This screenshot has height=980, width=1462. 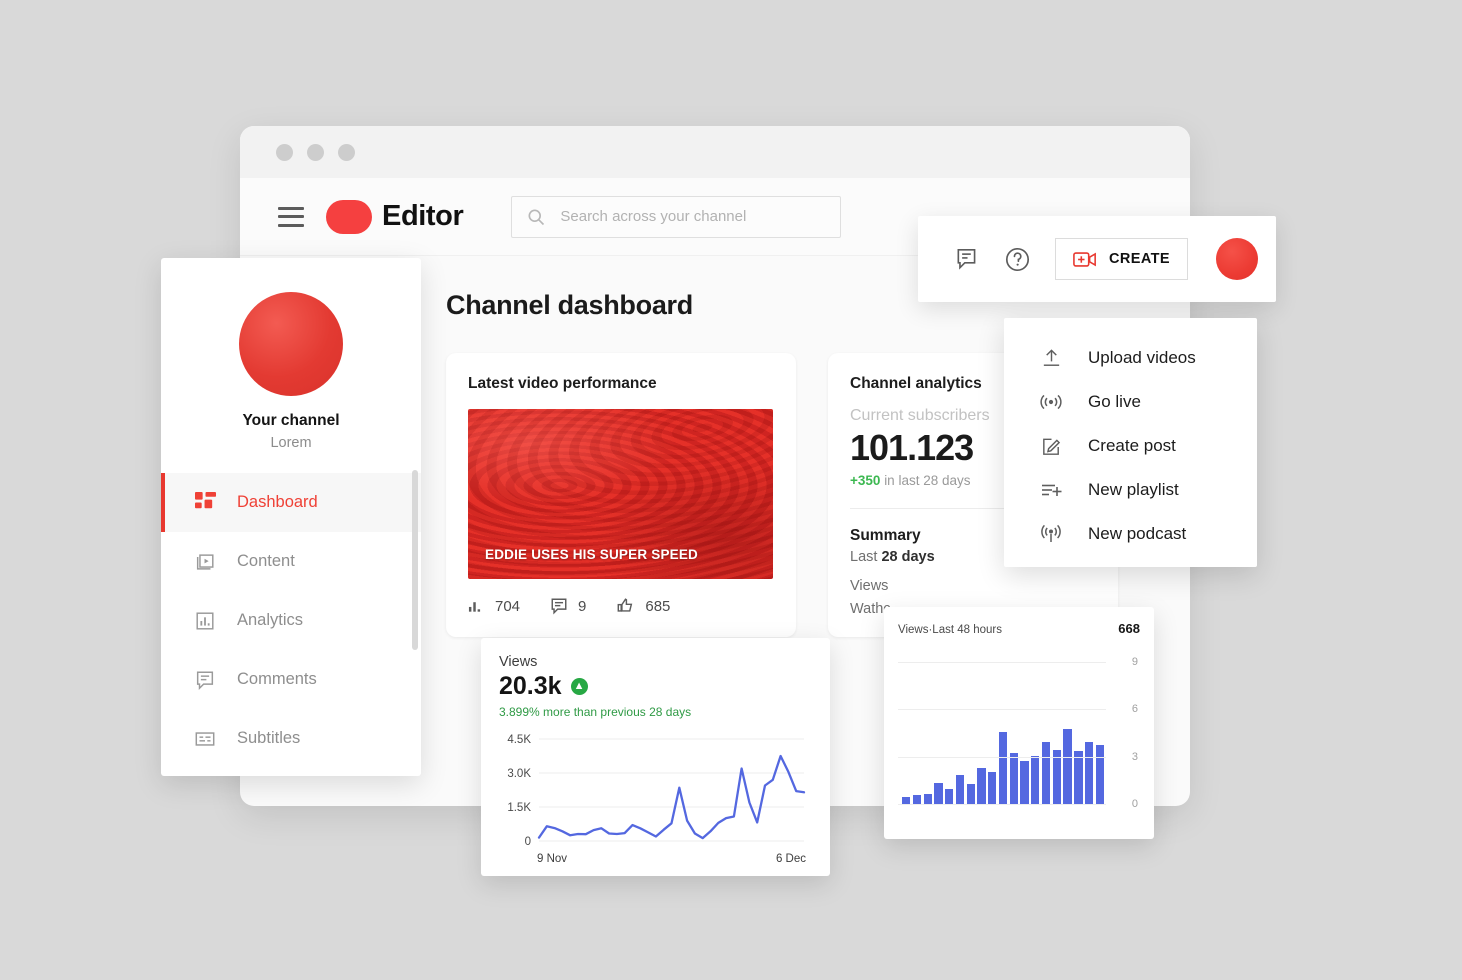 What do you see at coordinates (205, 503) in the screenshot?
I see `dashboard-grid-icon` at bounding box center [205, 503].